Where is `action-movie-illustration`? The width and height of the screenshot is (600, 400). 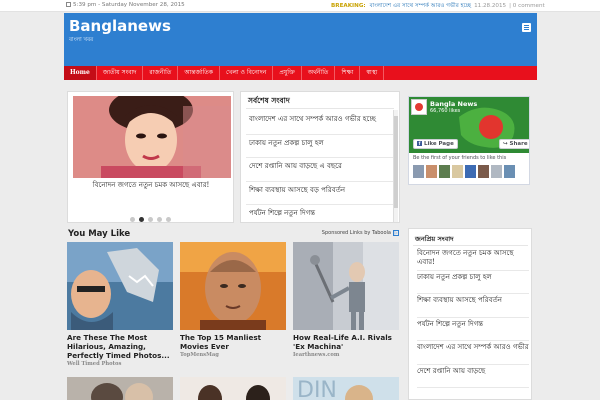 action-movie-illustration is located at coordinates (233, 286).